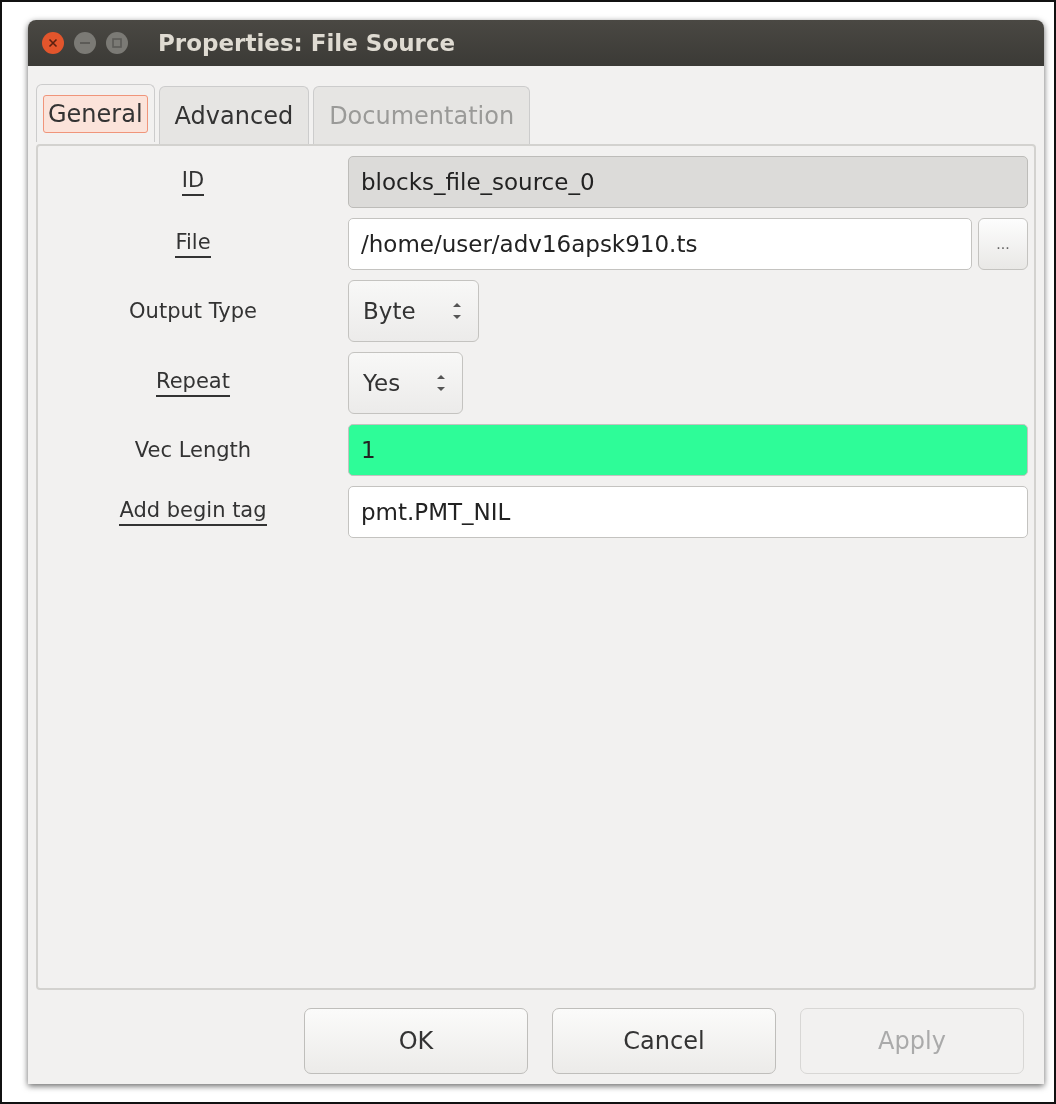 This screenshot has width=1056, height=1104. Describe the element at coordinates (406, 383) in the screenshot. I see `dropdown: Yes` at that location.